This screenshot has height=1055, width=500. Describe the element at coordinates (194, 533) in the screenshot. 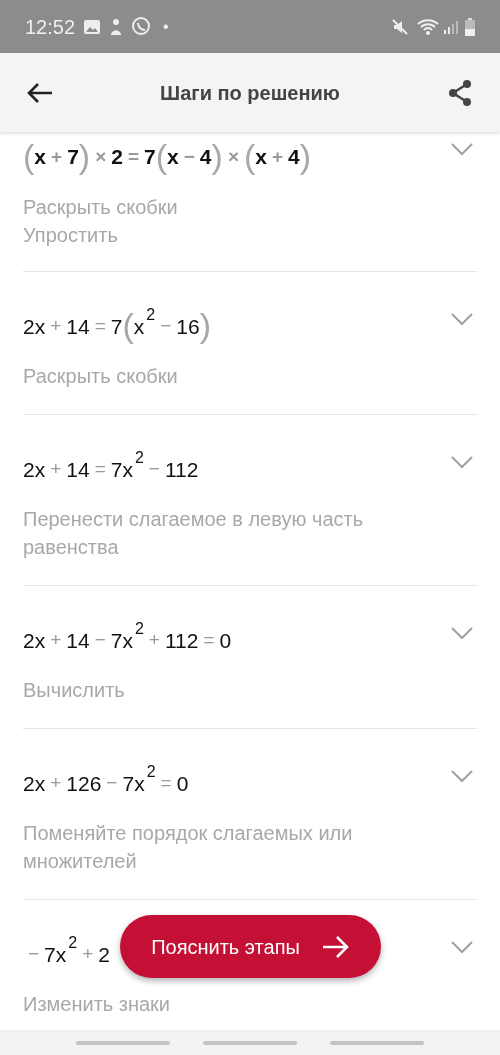

I see `step-description: Перенести слагаемое в левую часть равенства` at that location.